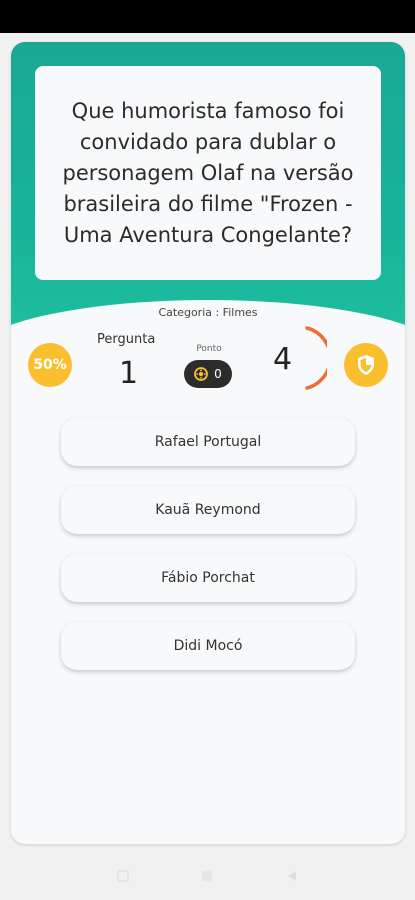 The height and width of the screenshot is (900, 415). I want to click on recent-apps-icon, so click(123, 876).